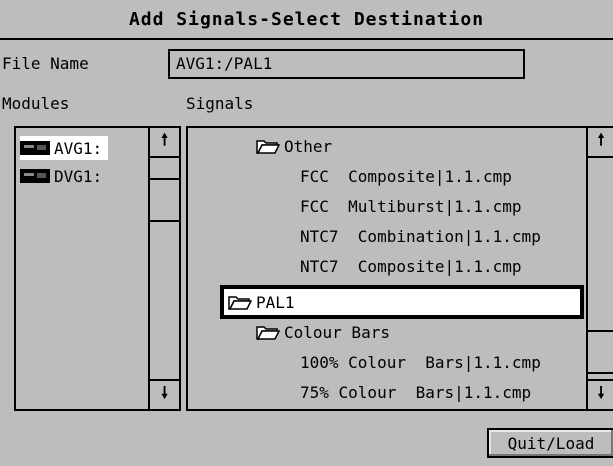  Describe the element at coordinates (599, 268) in the screenshot. I see `signals-scrollbar: 🠕 🠗` at that location.